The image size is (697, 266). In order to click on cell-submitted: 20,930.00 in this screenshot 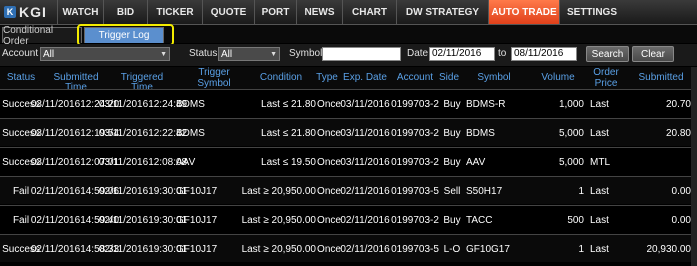, I will do `click(669, 249)`.